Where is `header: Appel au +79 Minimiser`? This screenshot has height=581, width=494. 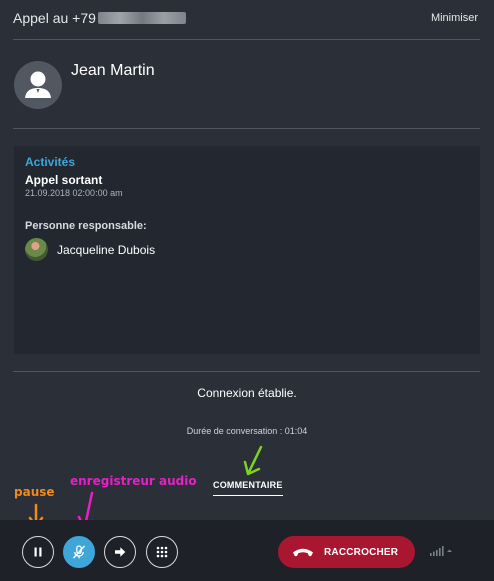
header: Appel au +79 Minimiser is located at coordinates (247, 20).